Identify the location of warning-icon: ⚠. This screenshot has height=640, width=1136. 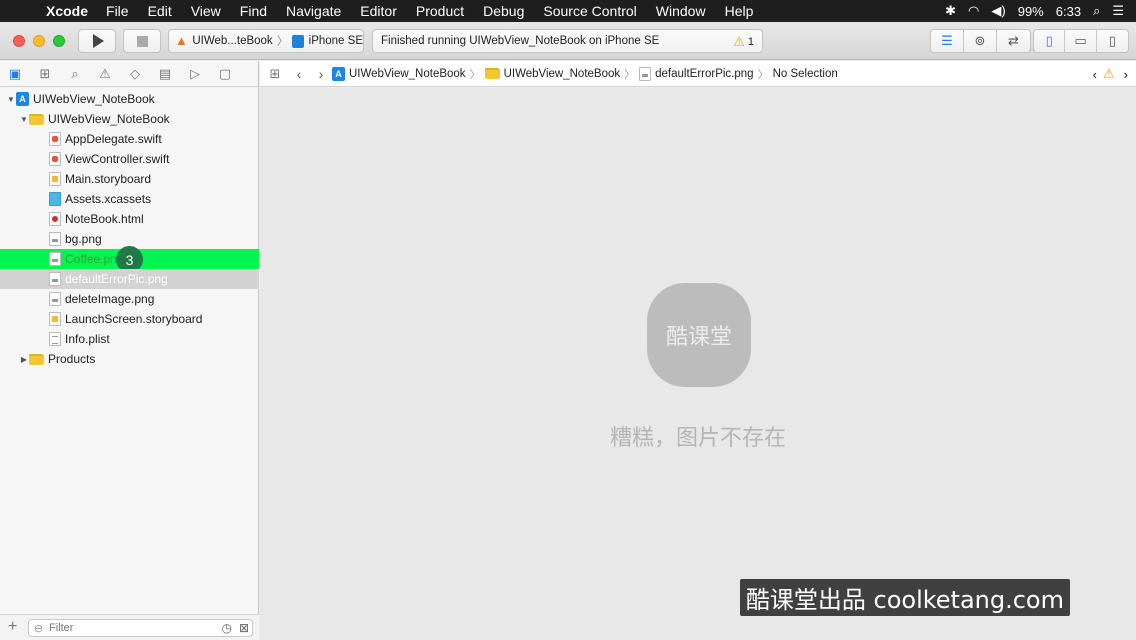
(739, 41).